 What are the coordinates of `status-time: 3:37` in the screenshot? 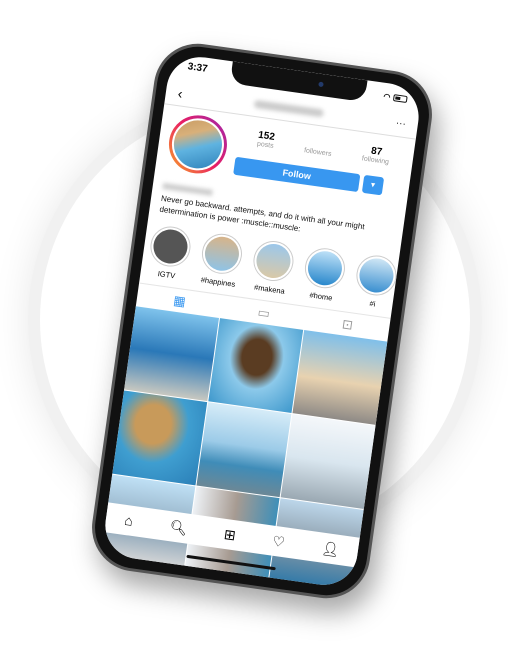 It's located at (197, 68).